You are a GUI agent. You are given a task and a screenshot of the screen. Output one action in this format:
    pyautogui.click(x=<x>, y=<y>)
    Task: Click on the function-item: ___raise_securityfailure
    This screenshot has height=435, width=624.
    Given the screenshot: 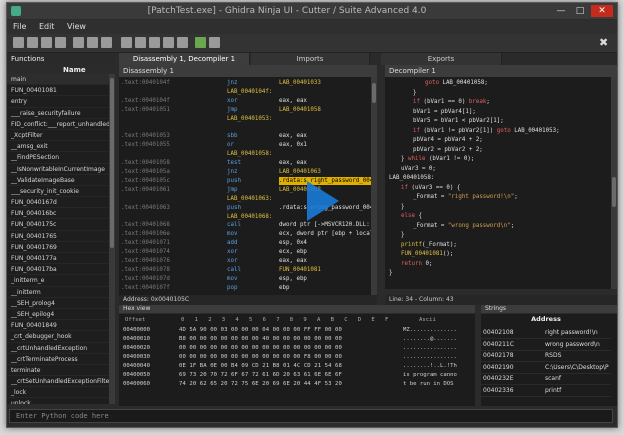 What is the action you would take?
    pyautogui.click(x=61, y=113)
    